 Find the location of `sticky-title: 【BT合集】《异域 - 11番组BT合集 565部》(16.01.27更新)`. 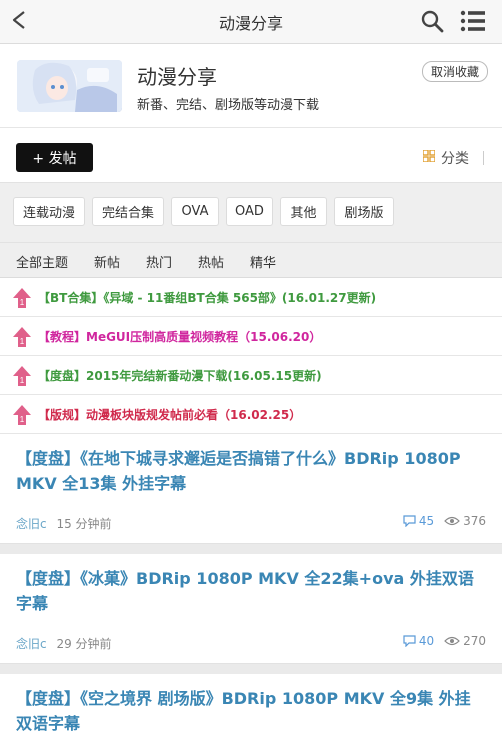

sticky-title: 【BT合集】《异域 - 11番组BT合集 565部》(16.01.27更新) is located at coordinates (207, 297).